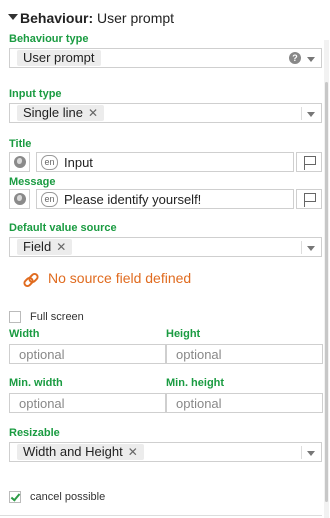 The height and width of the screenshot is (518, 330). Describe the element at coordinates (20, 144) in the screenshot. I see `title-label: Title` at that location.